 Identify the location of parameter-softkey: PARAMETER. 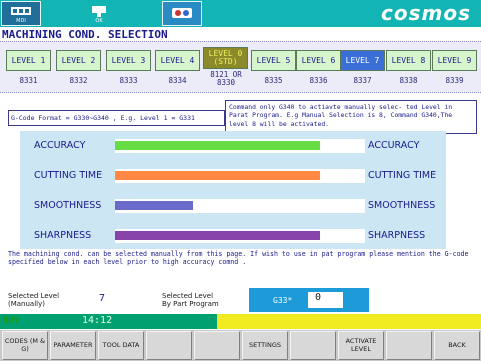
(73, 345).